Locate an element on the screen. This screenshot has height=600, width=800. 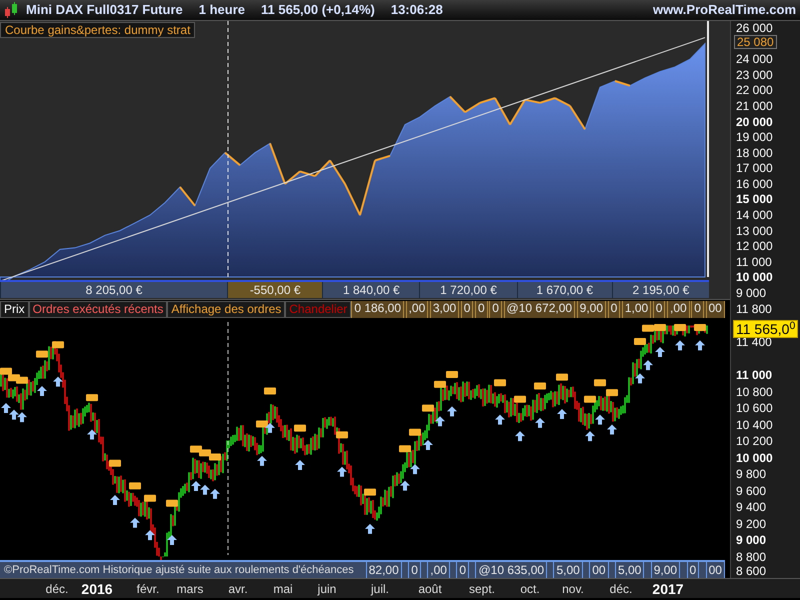
candlestick-icon is located at coordinates (11, 10).